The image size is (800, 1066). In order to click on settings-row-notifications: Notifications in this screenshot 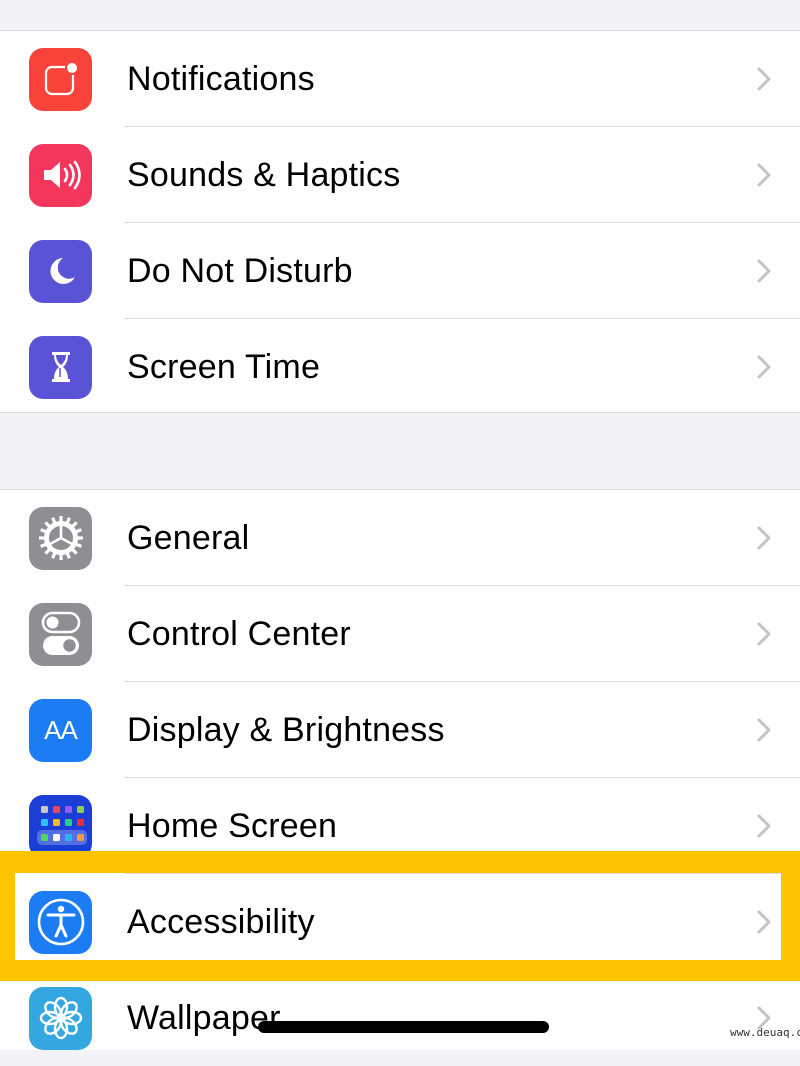, I will do `click(400, 79)`.